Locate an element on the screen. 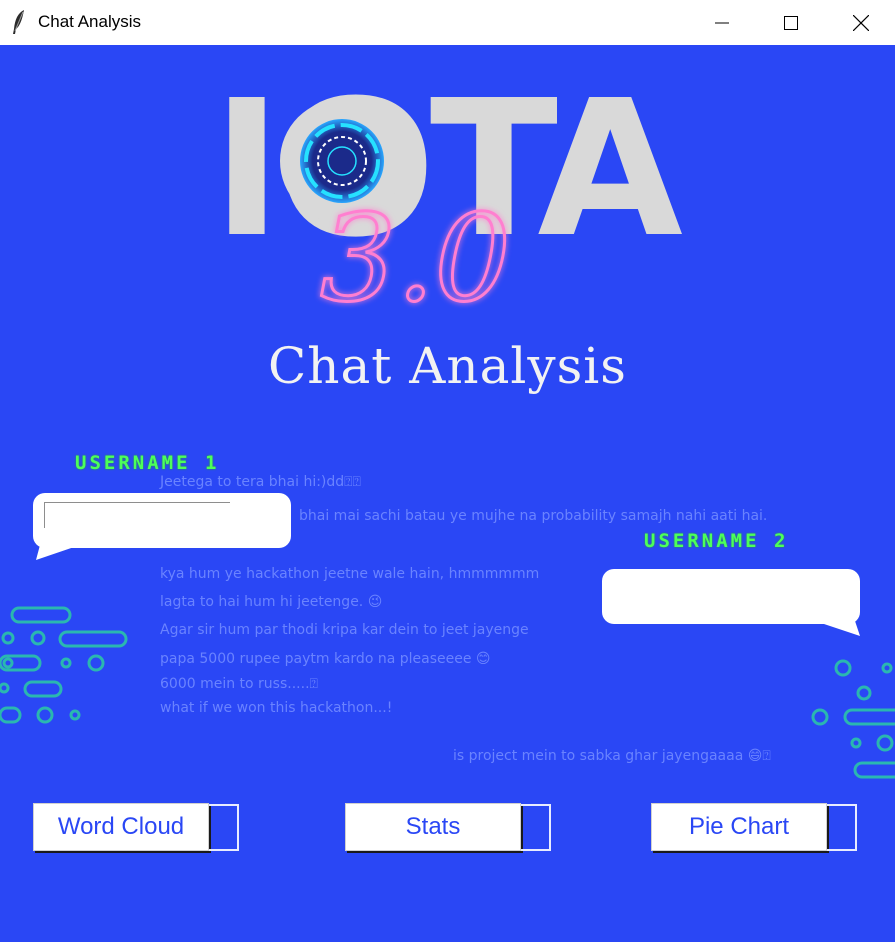  word-cloud-button: Word Cloud is located at coordinates (121, 827).